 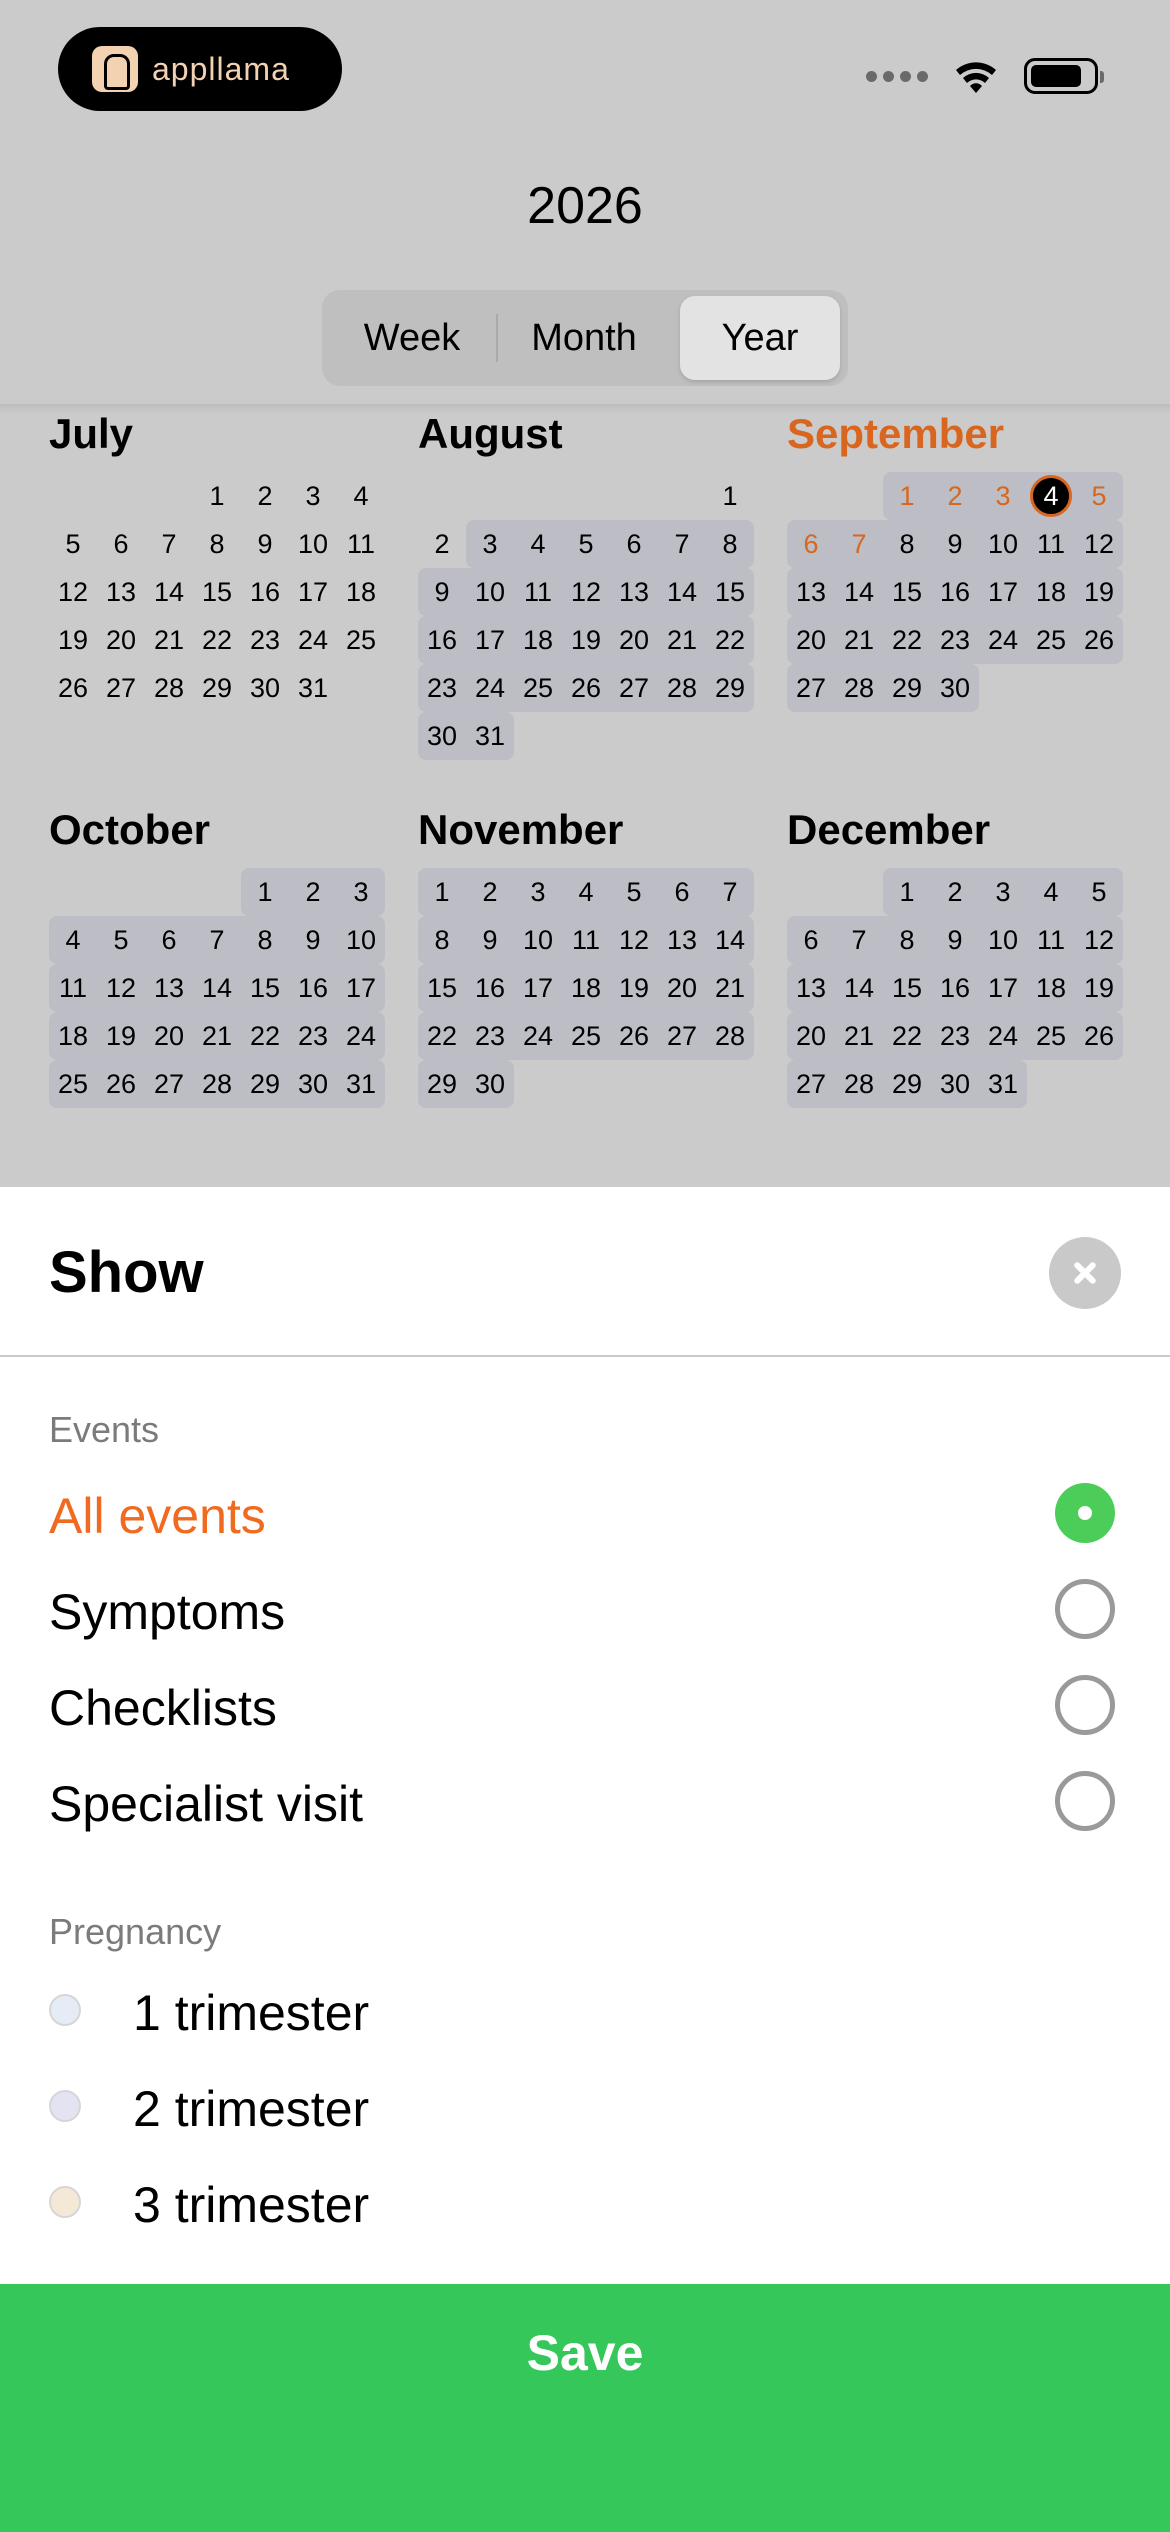 What do you see at coordinates (585, 1512) in the screenshot?
I see `option-all-events: All events` at bounding box center [585, 1512].